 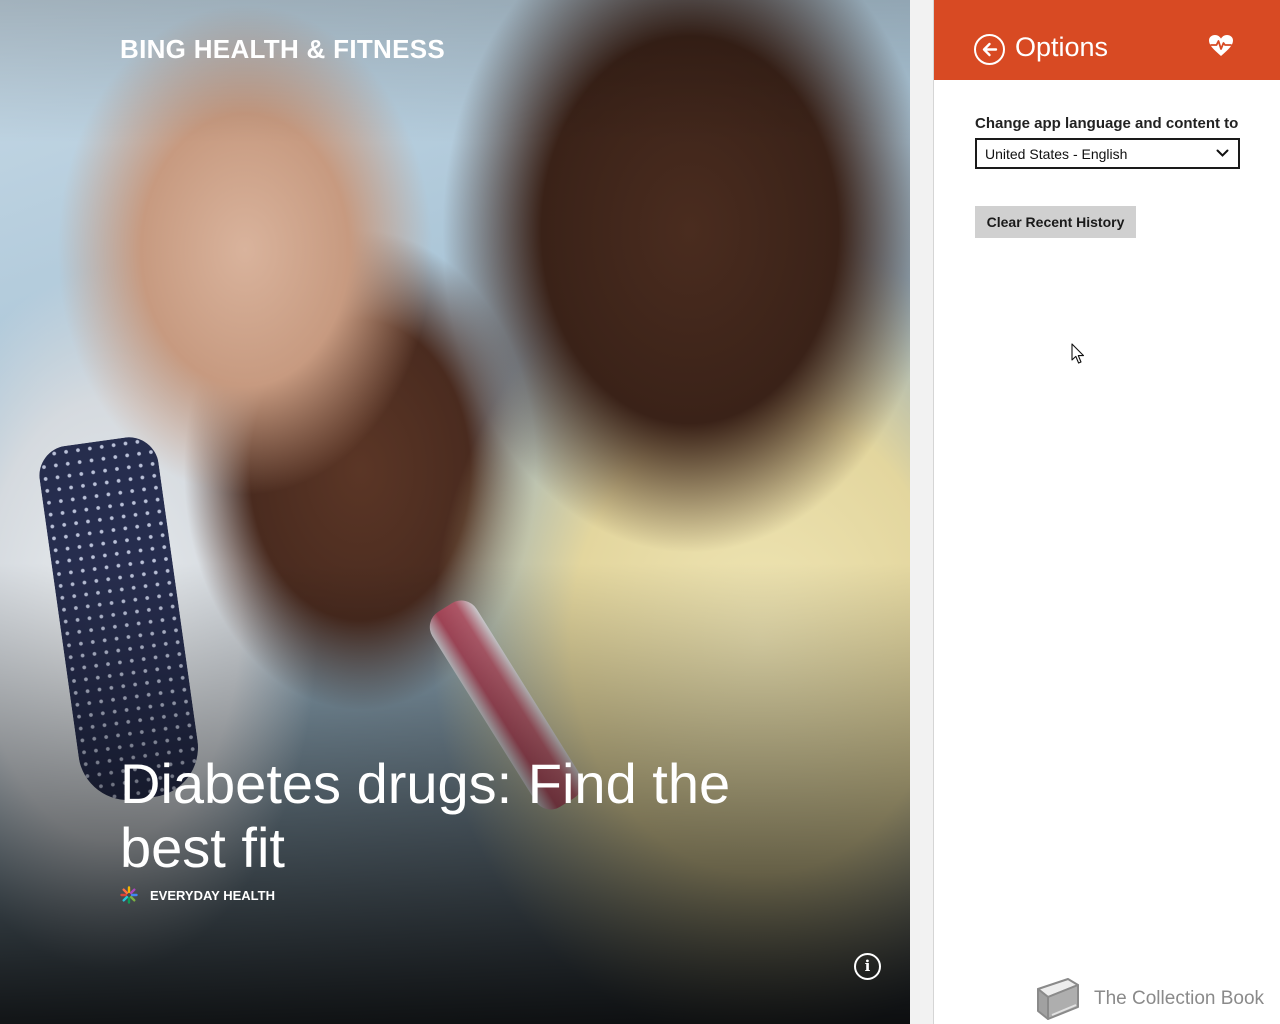 What do you see at coordinates (922, 512) in the screenshot?
I see `panel-divider` at bounding box center [922, 512].